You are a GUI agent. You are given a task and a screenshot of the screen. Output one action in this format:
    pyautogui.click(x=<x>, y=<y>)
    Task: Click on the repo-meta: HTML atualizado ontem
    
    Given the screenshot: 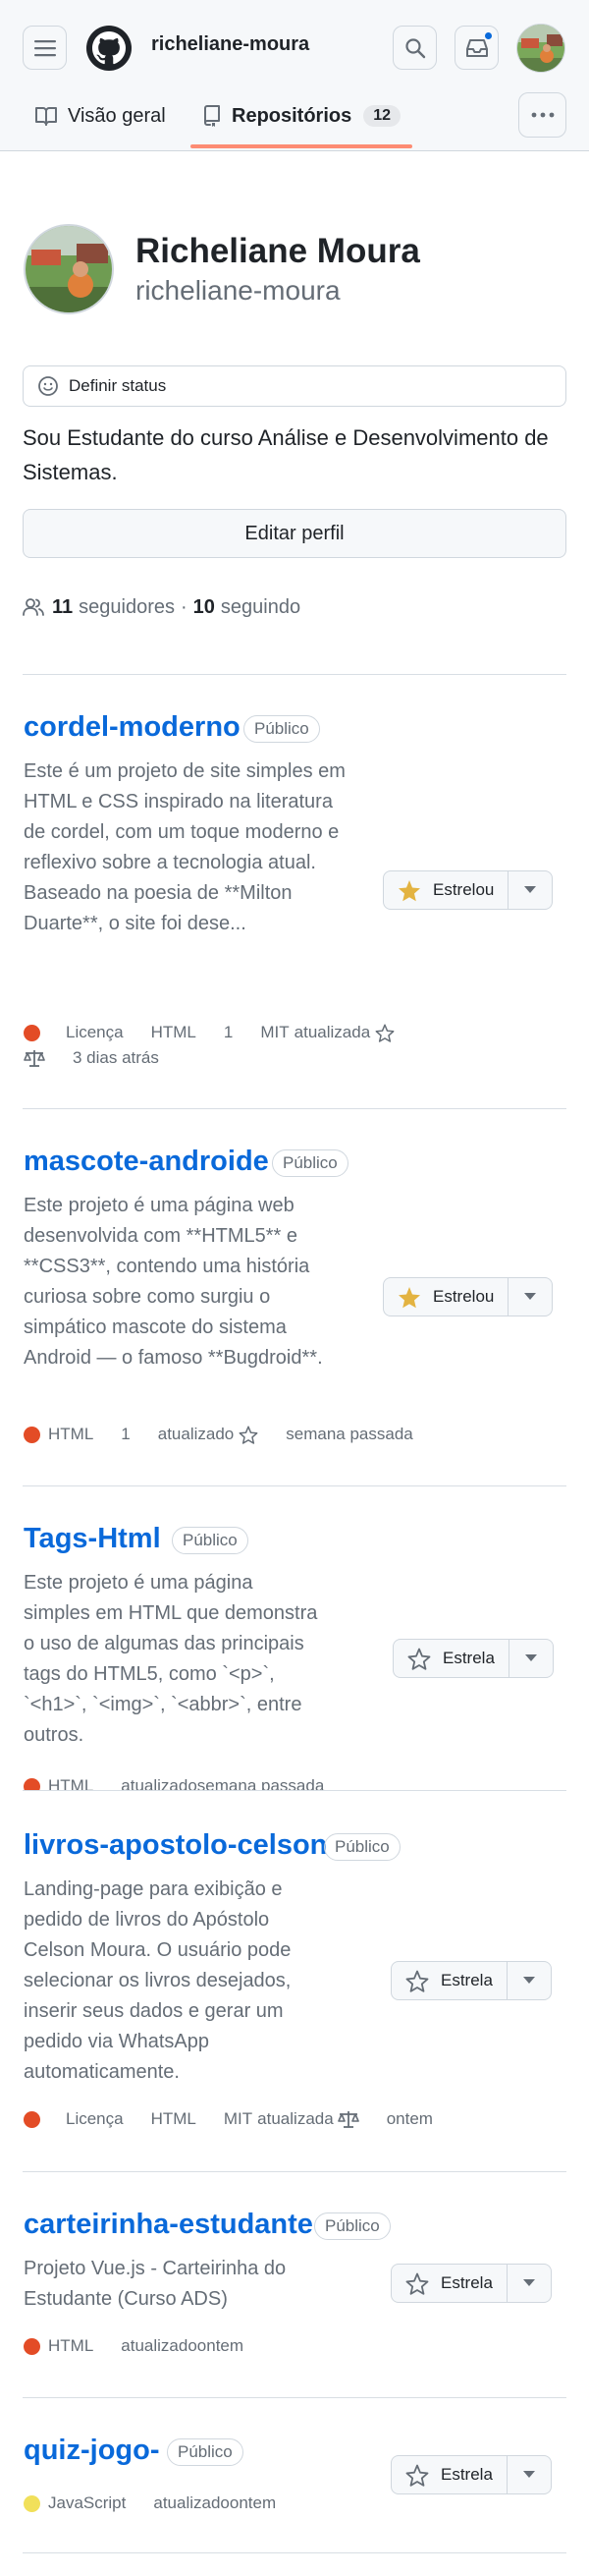 What is the action you would take?
    pyautogui.click(x=134, y=2346)
    